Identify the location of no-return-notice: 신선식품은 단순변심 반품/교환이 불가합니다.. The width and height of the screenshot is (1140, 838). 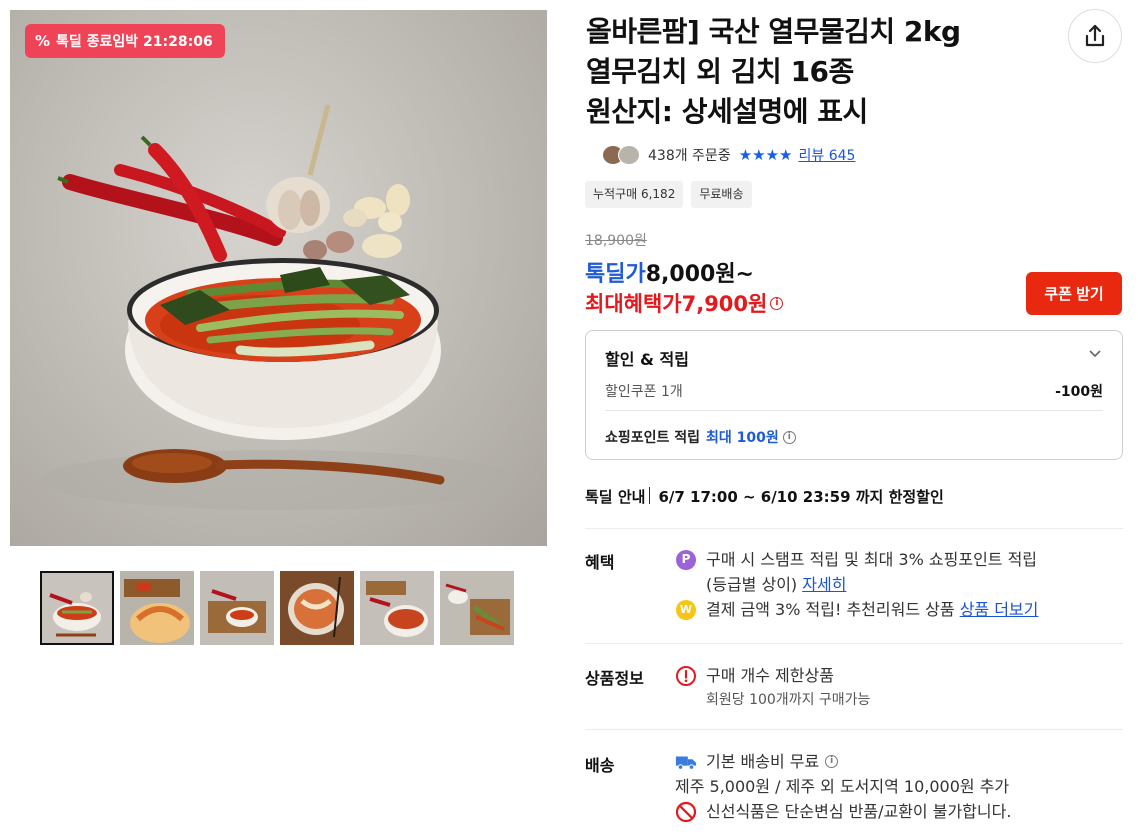
(859, 811).